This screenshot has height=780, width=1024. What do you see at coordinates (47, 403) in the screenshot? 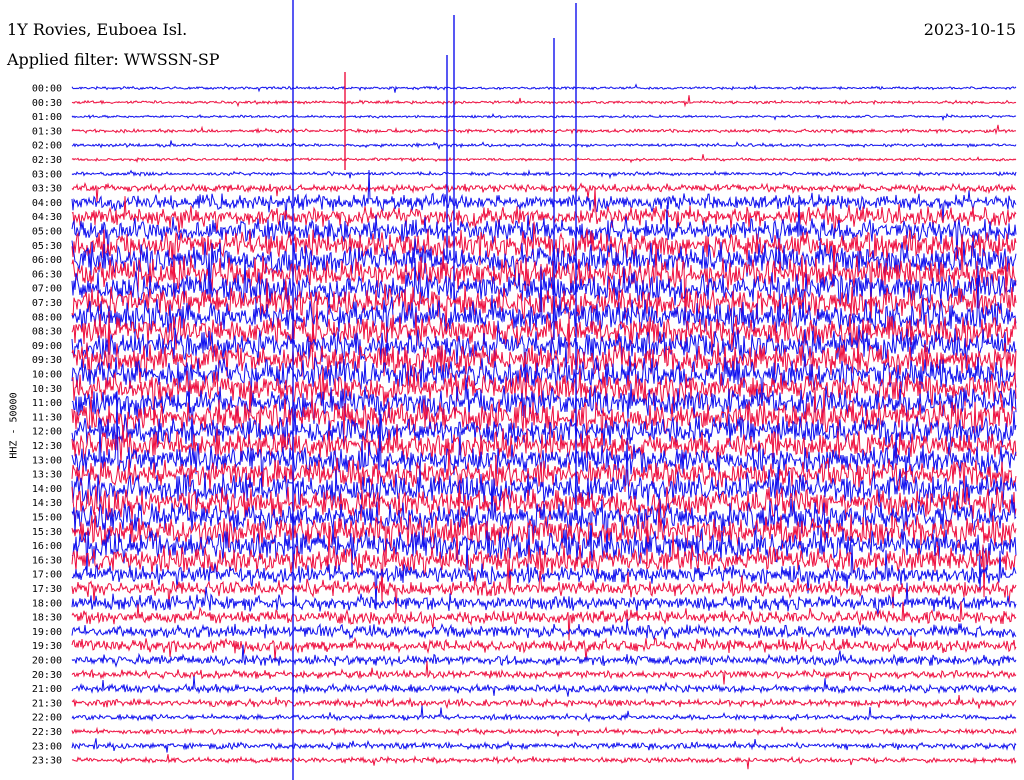
I see `row-time-label: 11:00` at bounding box center [47, 403].